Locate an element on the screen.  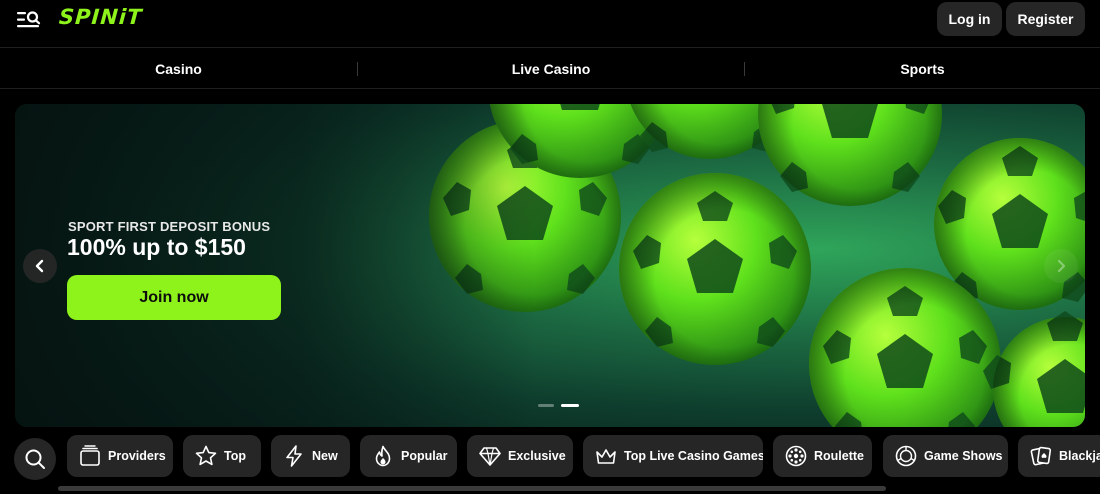
providers-icon is located at coordinates (90, 455).